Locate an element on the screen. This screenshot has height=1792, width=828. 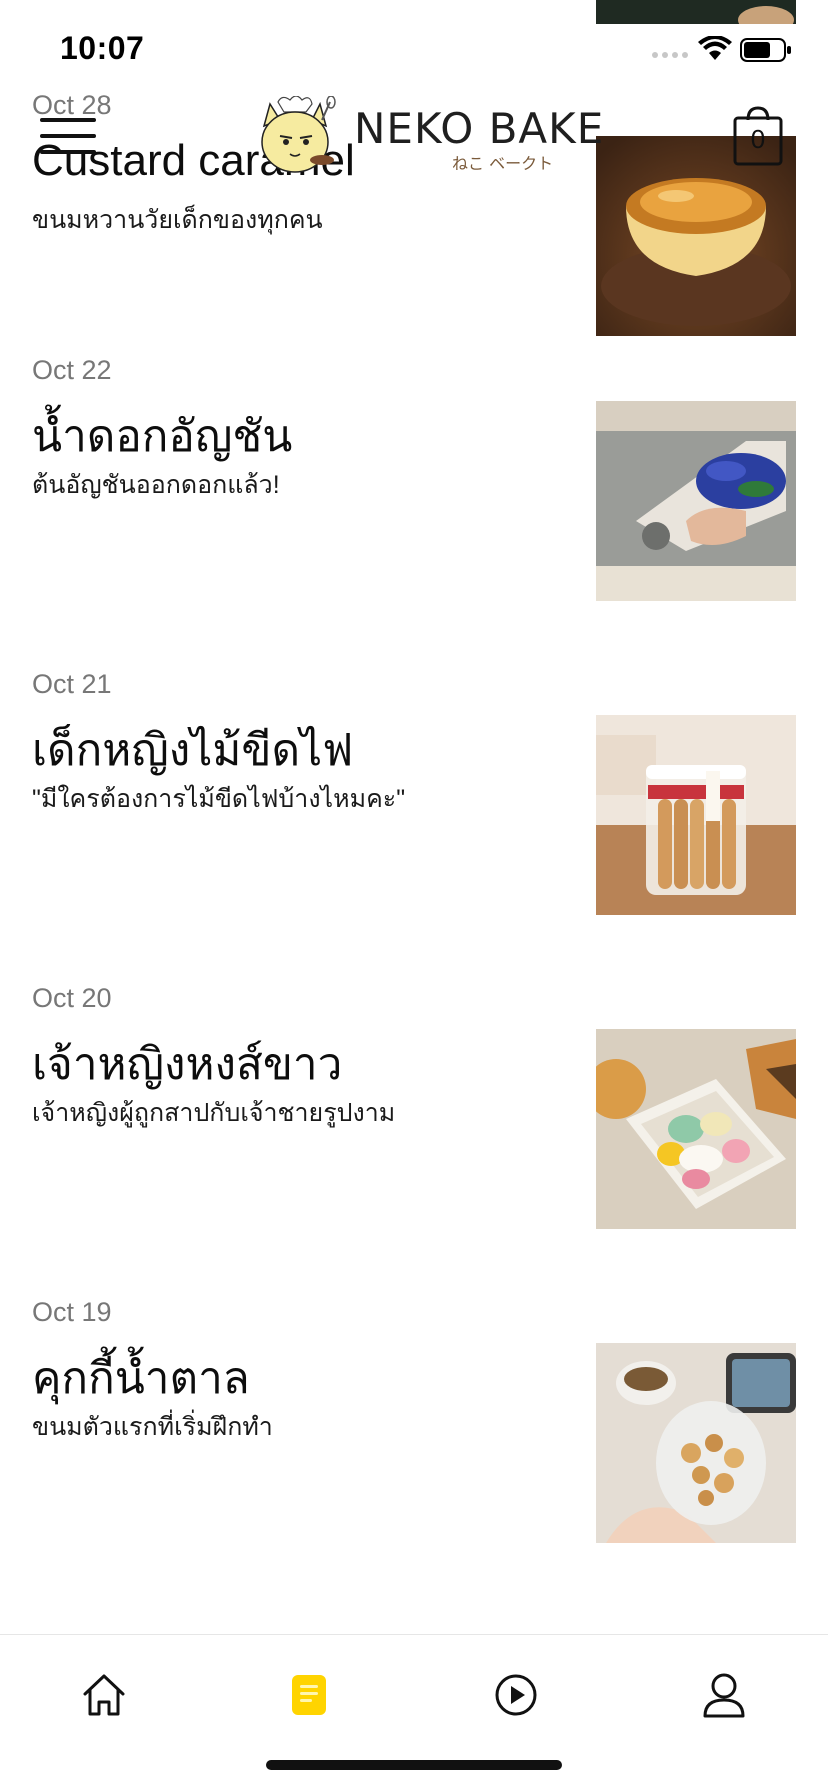
tab-blog is located at coordinates (309, 1695).